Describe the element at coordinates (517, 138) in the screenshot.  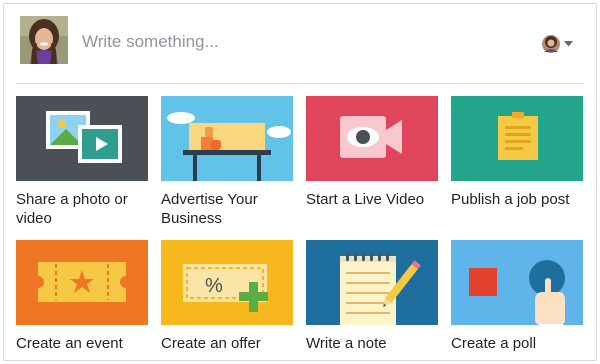
I see `sticky-note-icon` at that location.